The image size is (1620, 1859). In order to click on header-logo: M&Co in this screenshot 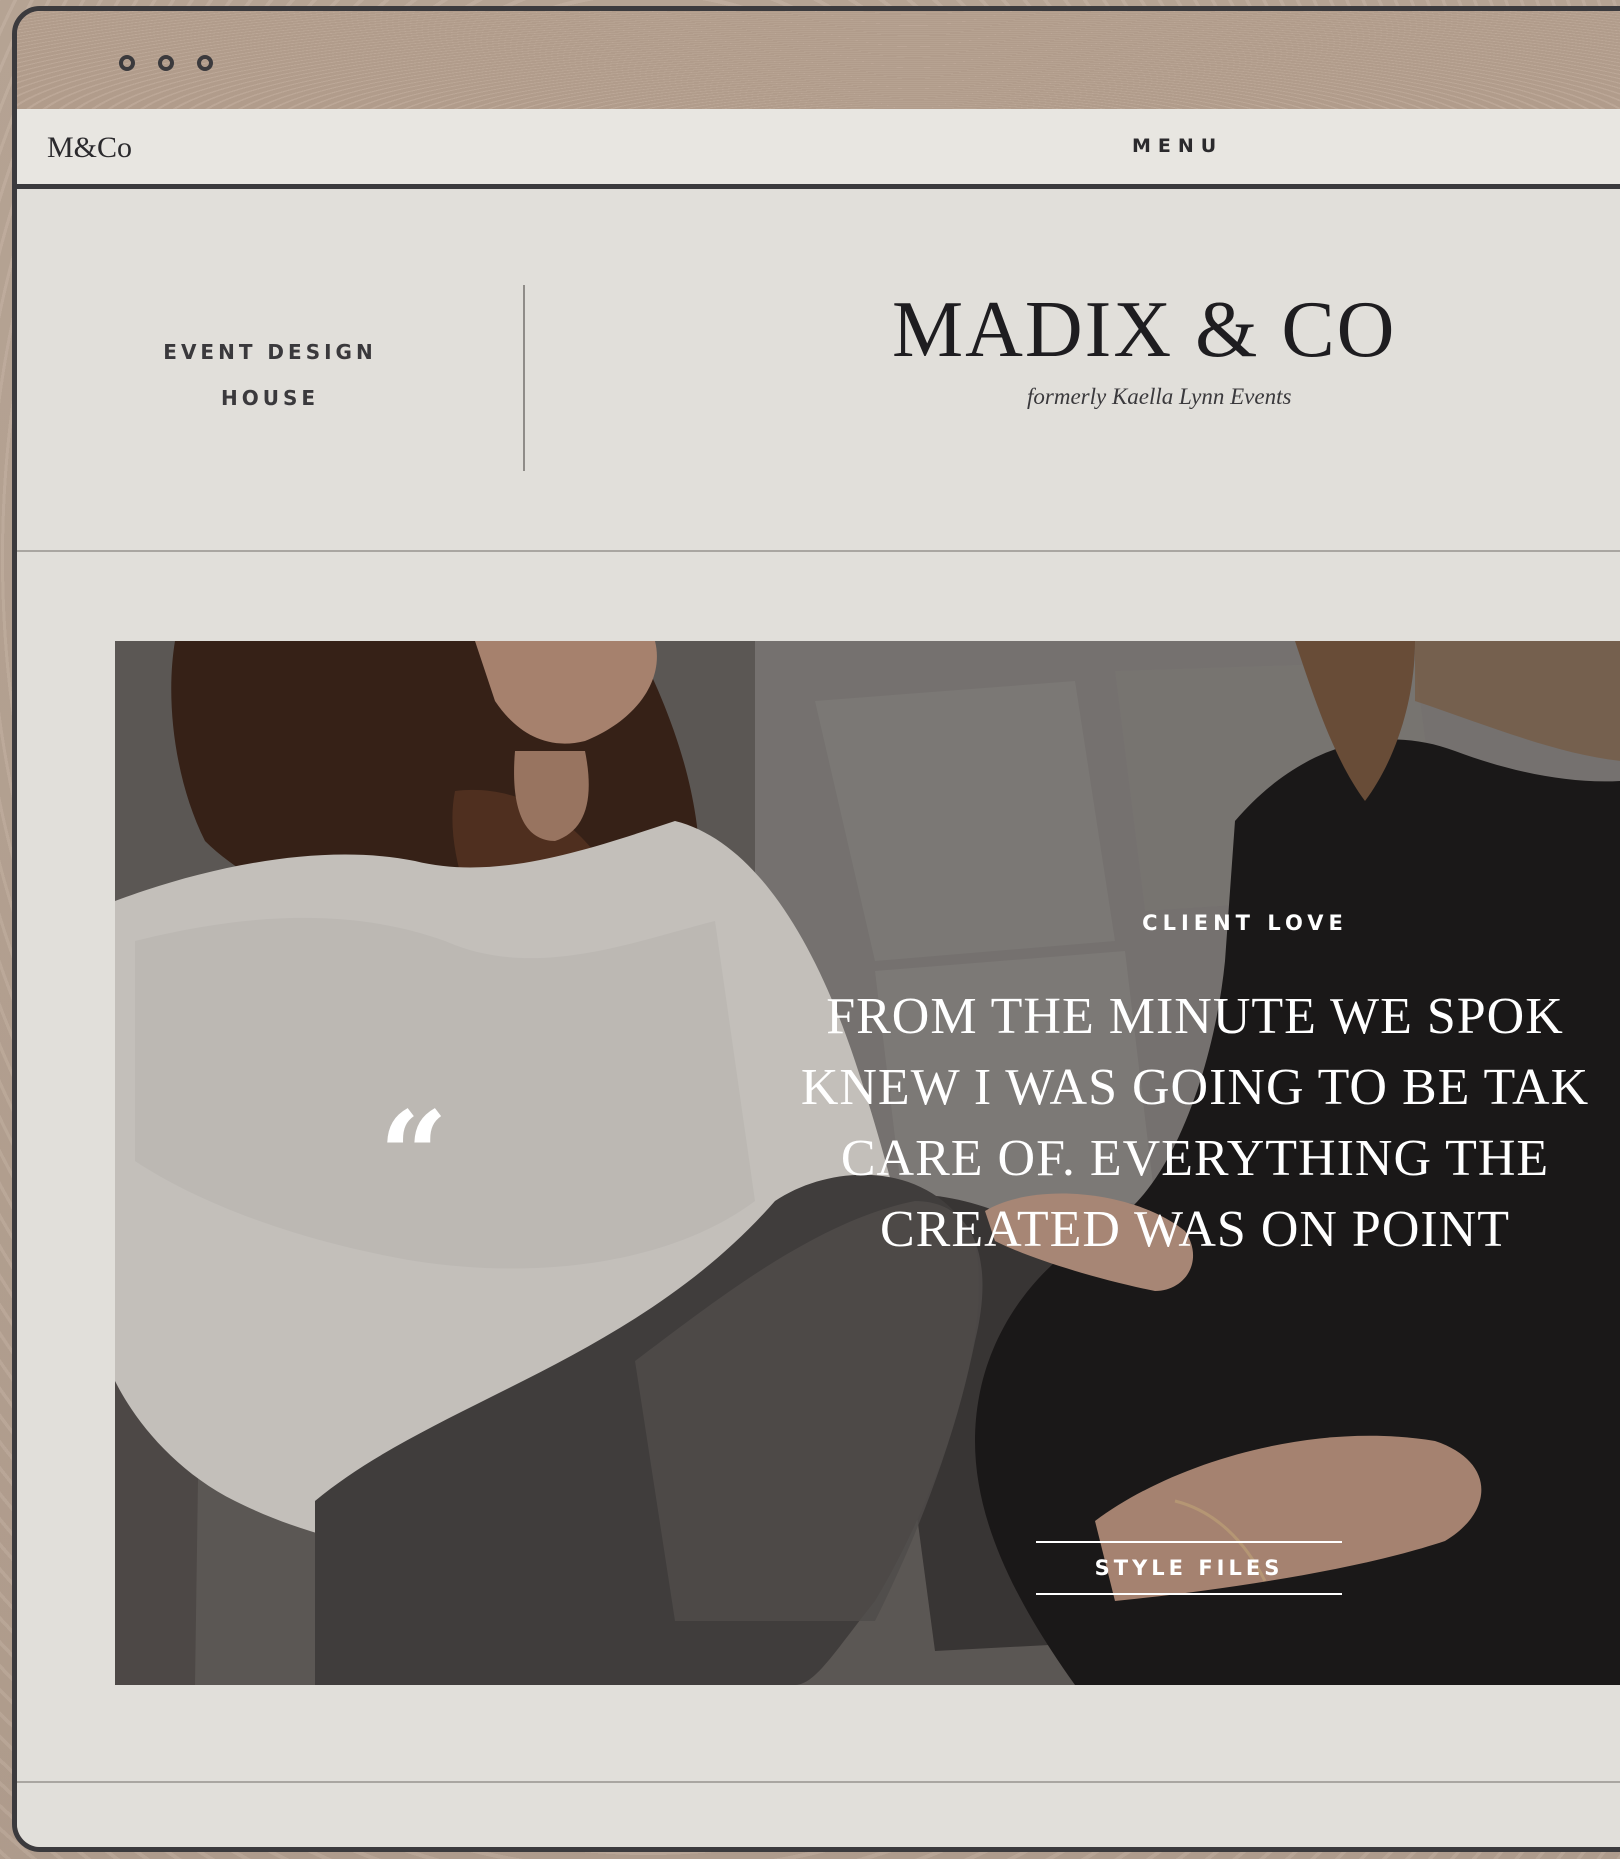, I will do `click(89, 148)`.